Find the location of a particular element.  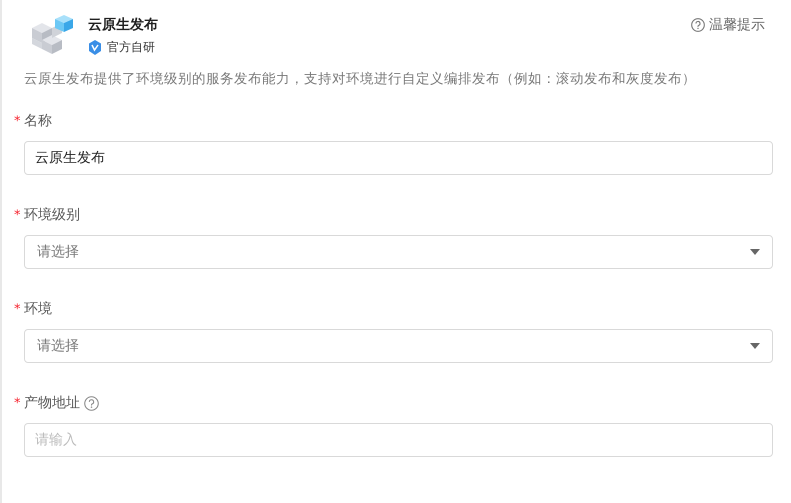

field-label: 产物地址 is located at coordinates (52, 403).